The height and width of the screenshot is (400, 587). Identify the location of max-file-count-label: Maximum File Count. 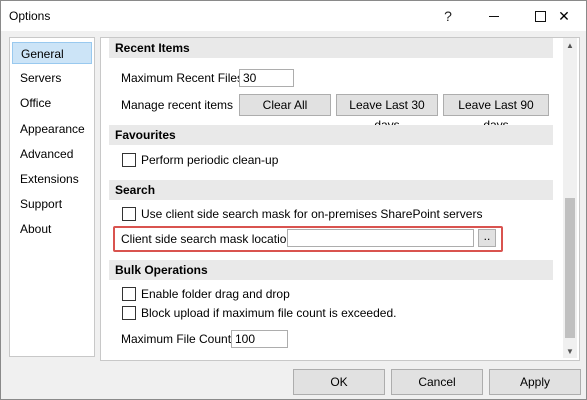
(176, 339).